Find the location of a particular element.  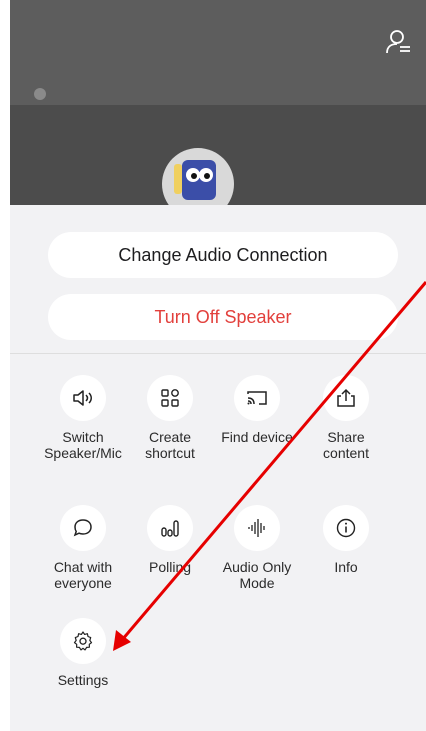

cast-icon is located at coordinates (257, 398).